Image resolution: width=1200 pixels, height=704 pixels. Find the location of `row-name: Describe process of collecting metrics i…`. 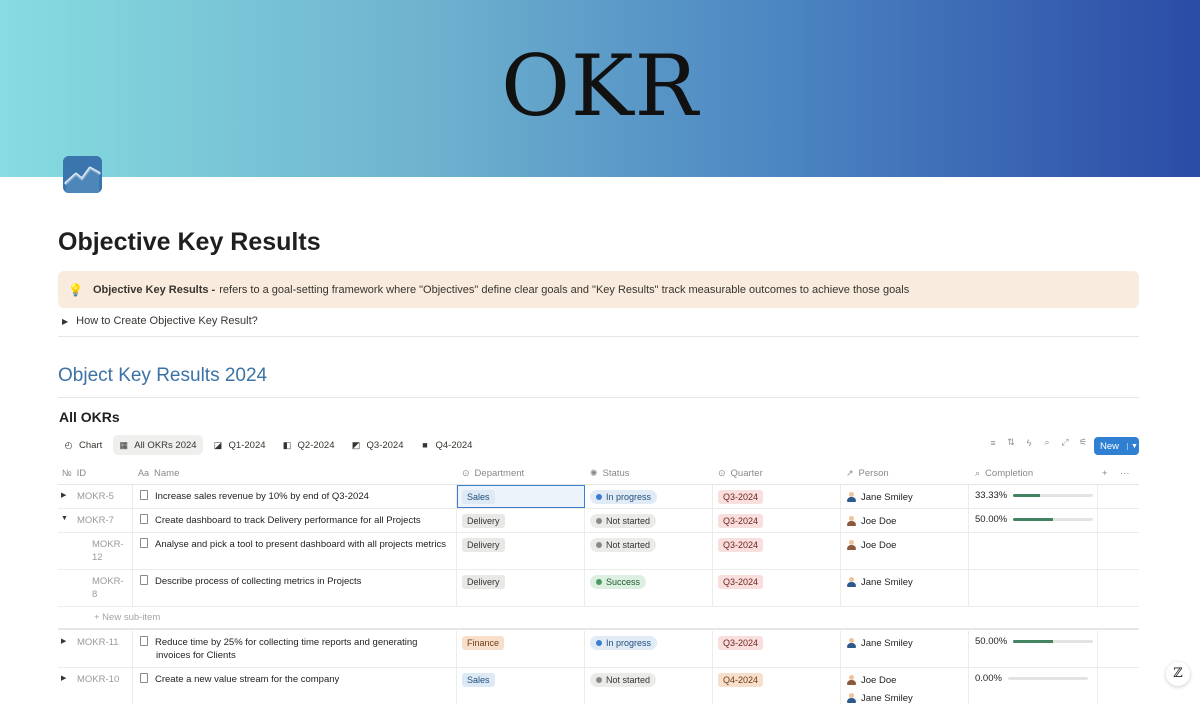

row-name: Describe process of collecting metrics i… is located at coordinates (250, 593).